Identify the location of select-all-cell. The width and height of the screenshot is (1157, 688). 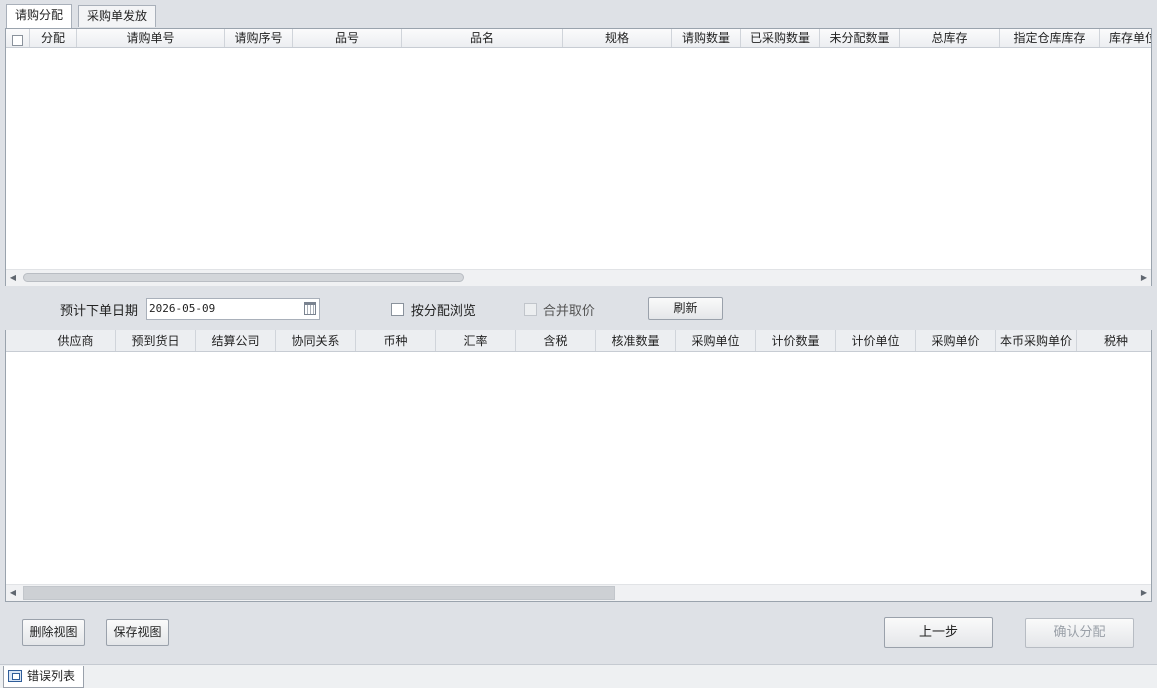
(18, 38).